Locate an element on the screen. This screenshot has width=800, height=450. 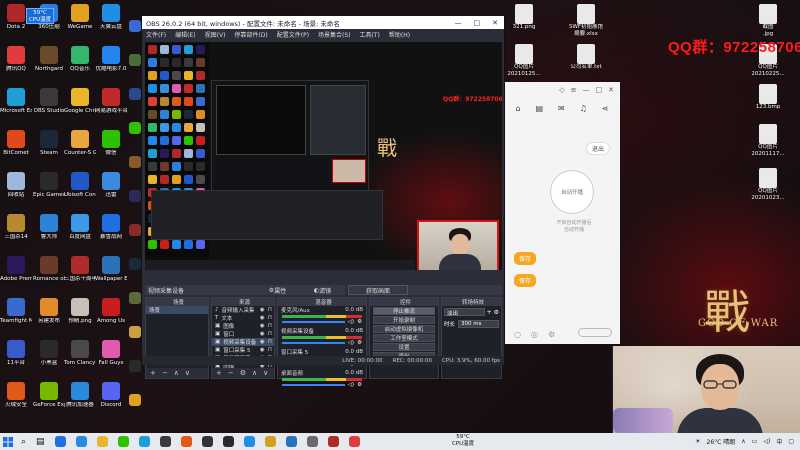
desktop-icon: Tom Clancy's is located at coordinates (80, 353).